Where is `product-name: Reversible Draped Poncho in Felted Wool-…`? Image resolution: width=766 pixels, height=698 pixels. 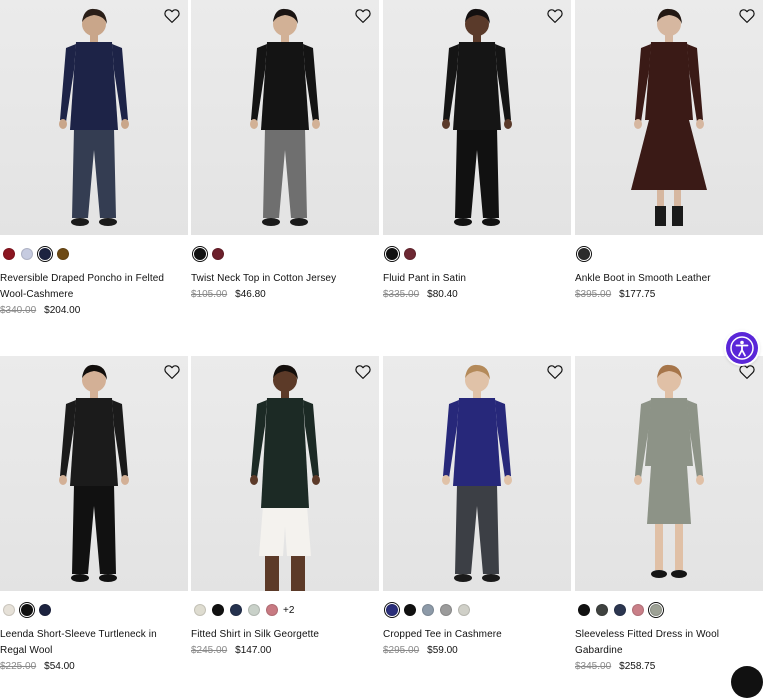 product-name: Reversible Draped Poncho in Felted Wool-… is located at coordinates (93, 287).